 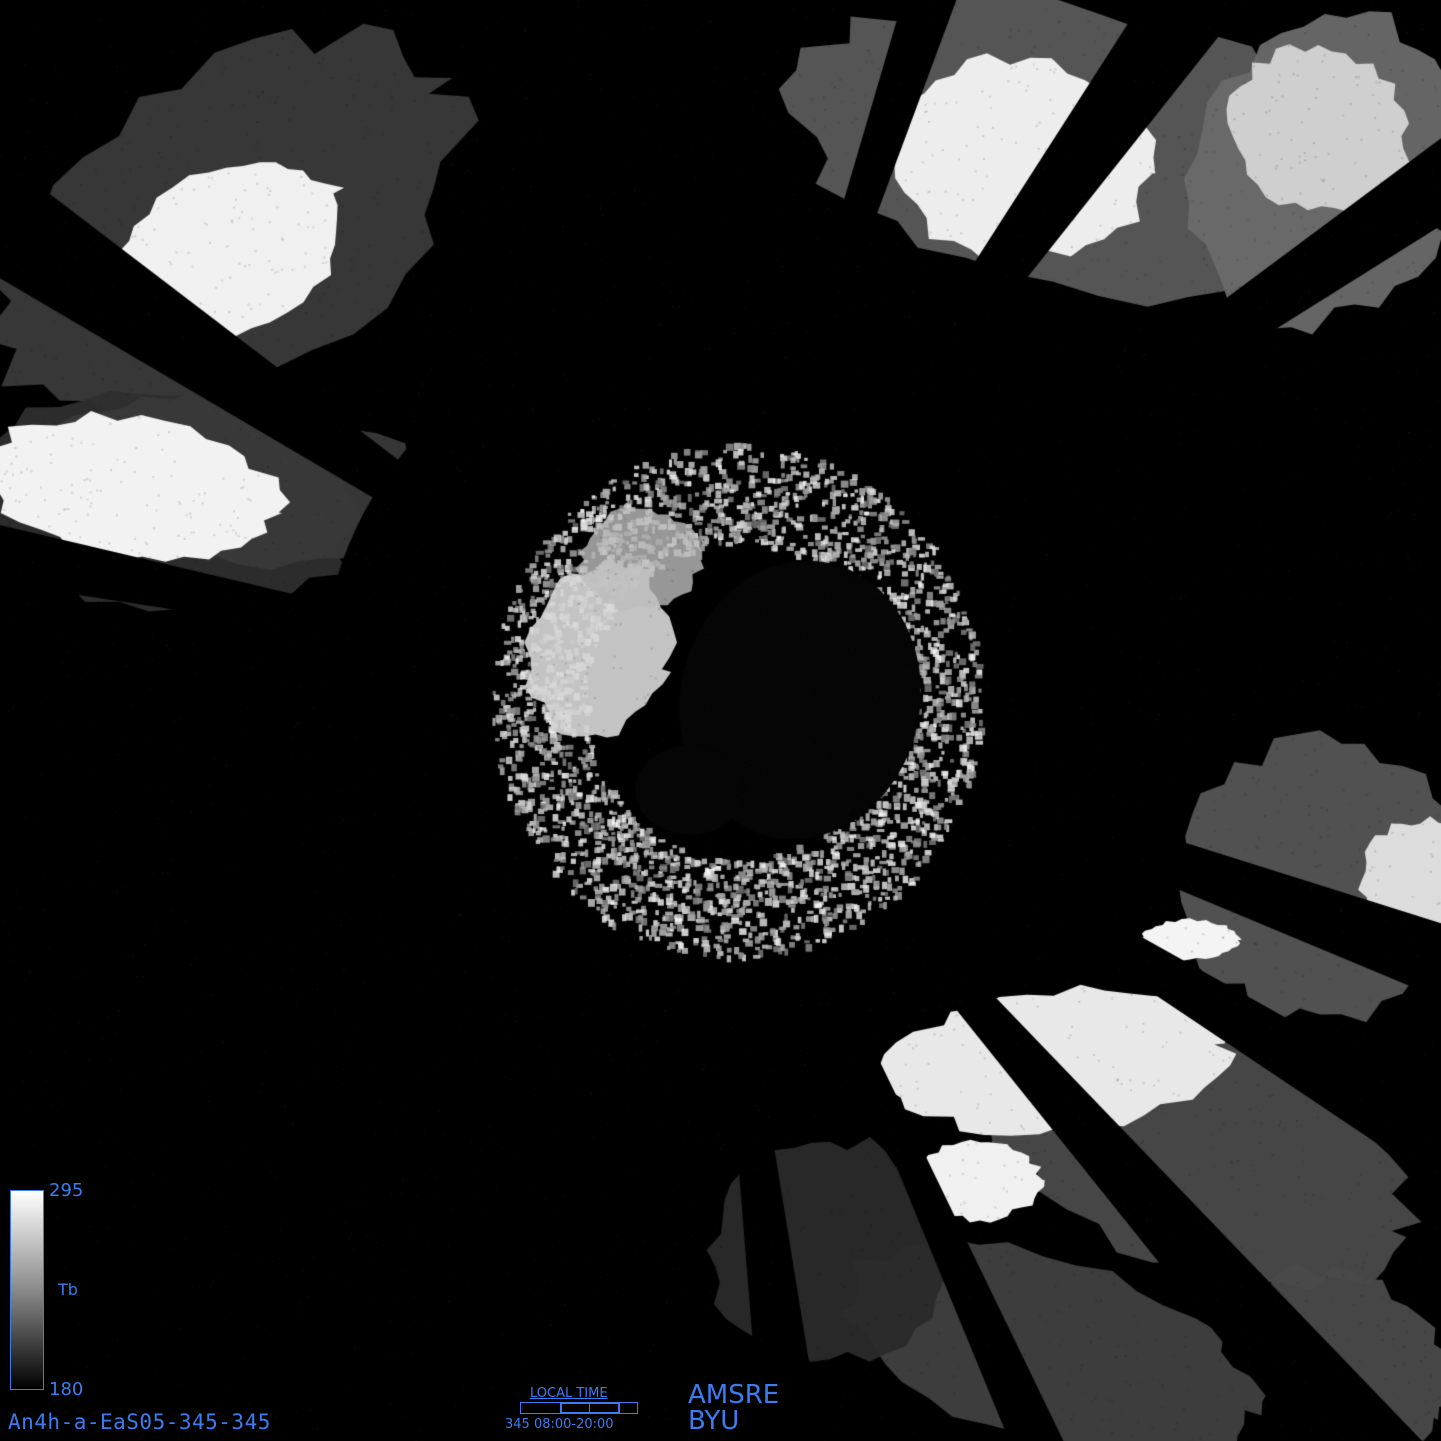 I want to click on colorbar, so click(x=27, y=1290).